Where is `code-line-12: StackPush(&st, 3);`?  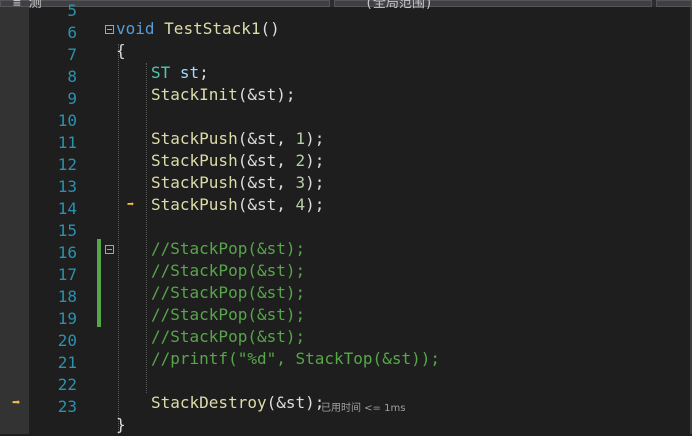 code-line-12: StackPush(&st, 3); is located at coordinates (237, 183).